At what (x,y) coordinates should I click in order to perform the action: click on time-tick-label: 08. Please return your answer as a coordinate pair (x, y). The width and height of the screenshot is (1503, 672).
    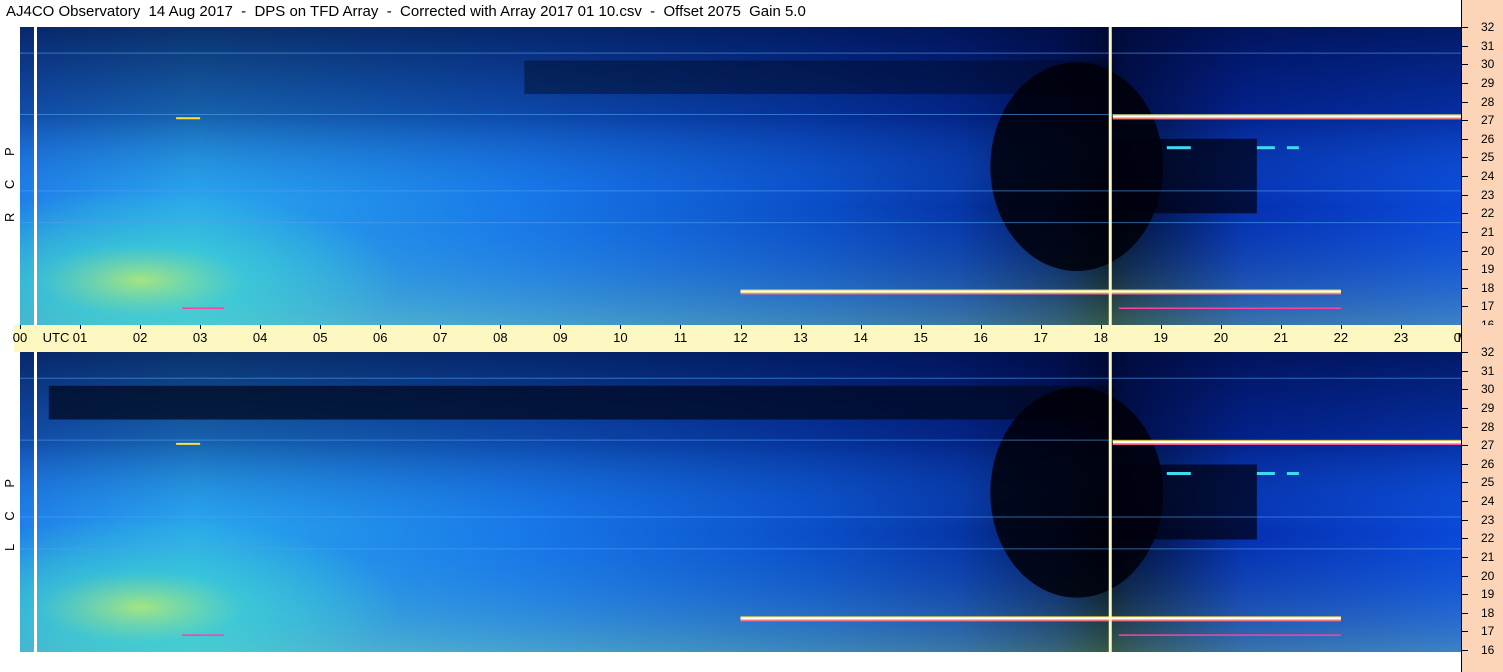
    Looking at the image, I should click on (500, 337).